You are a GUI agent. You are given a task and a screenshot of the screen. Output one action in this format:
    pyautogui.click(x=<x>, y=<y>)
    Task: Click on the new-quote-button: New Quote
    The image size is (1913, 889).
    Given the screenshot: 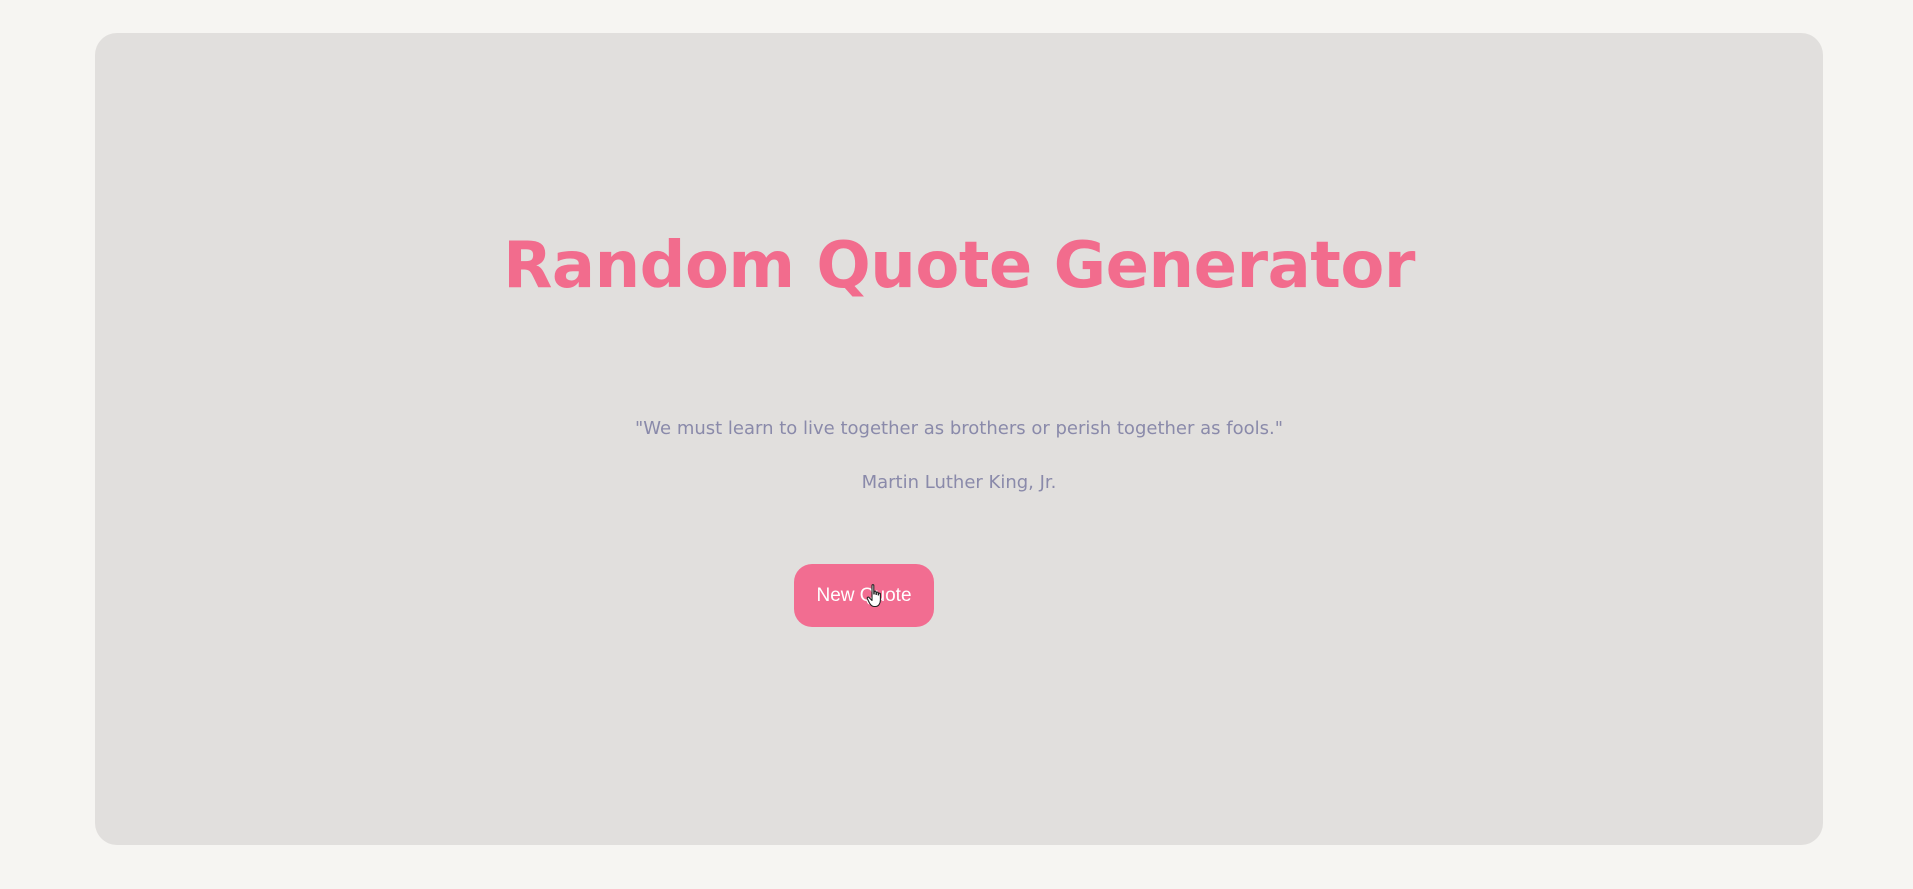 What is the action you would take?
    pyautogui.click(x=864, y=595)
    